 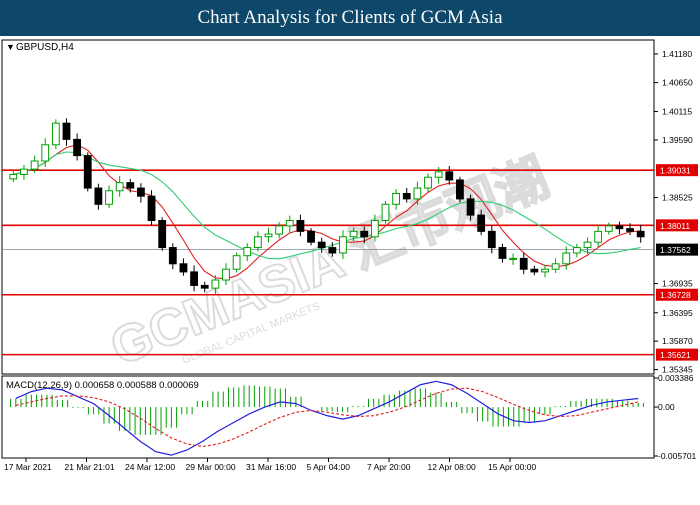 What do you see at coordinates (677, 198) in the screenshot?
I see `price-tick-label: 1.38525` at bounding box center [677, 198].